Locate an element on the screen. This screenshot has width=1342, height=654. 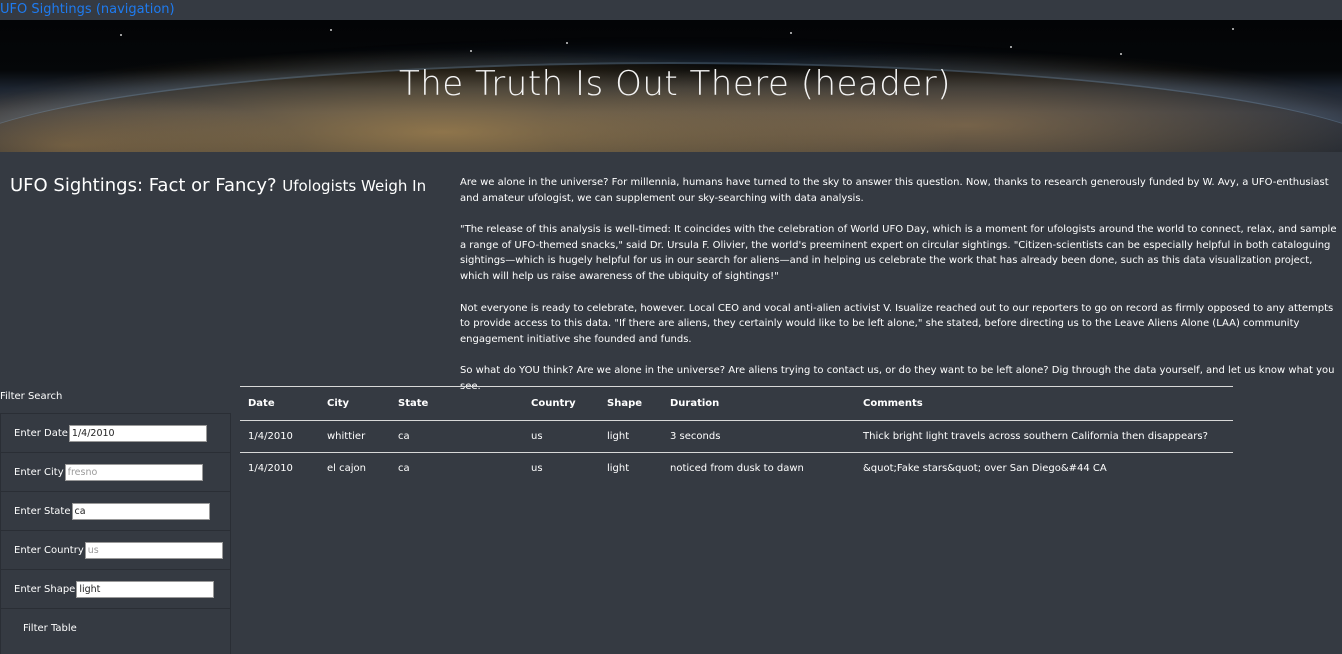
cell-city: el cajon is located at coordinates (346, 468).